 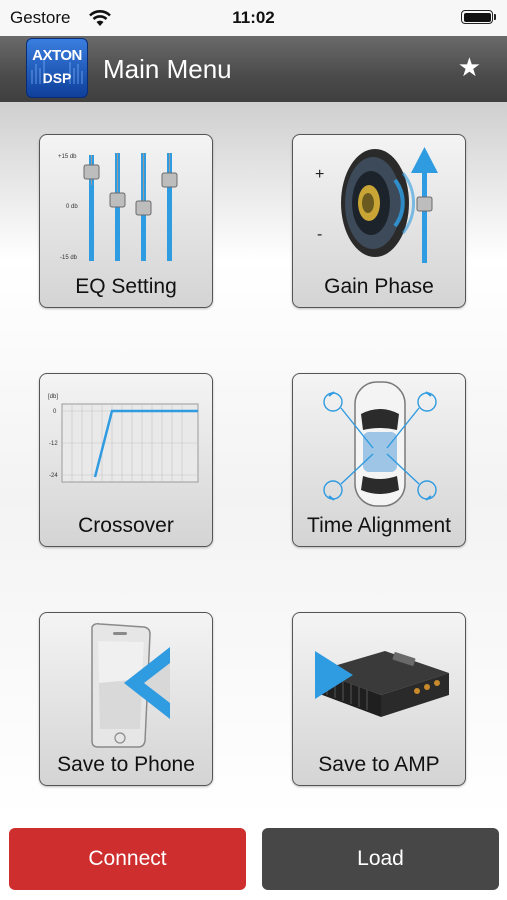 What do you see at coordinates (376, 205) in the screenshot?
I see `speaker-icon: + -` at bounding box center [376, 205].